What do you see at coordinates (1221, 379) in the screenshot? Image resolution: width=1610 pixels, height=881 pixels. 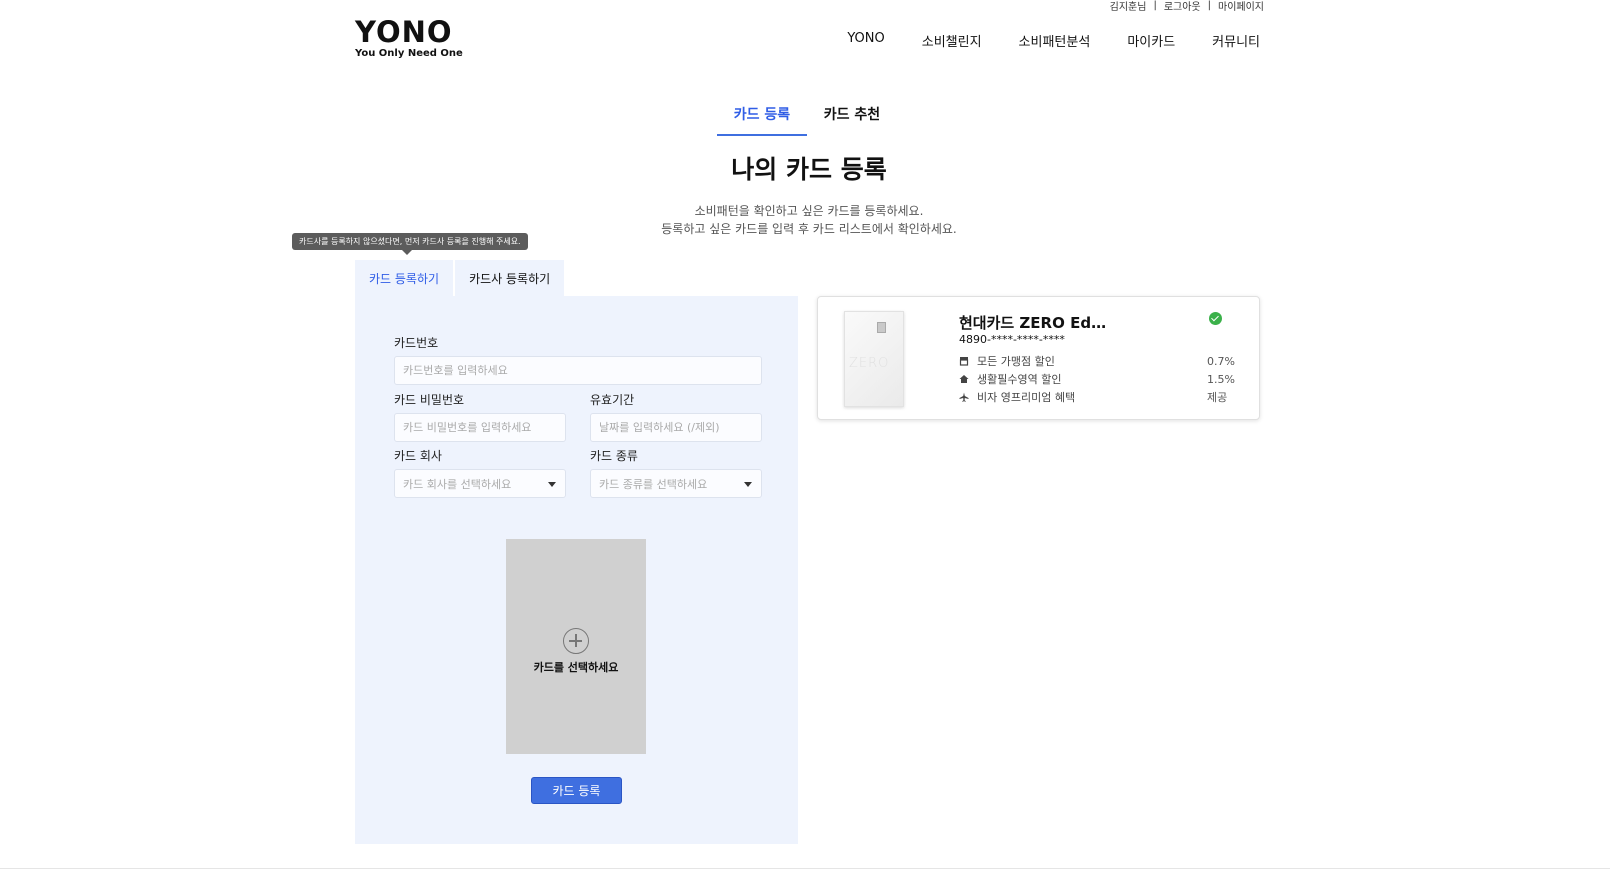 I see `benefit-value: 1.5%` at bounding box center [1221, 379].